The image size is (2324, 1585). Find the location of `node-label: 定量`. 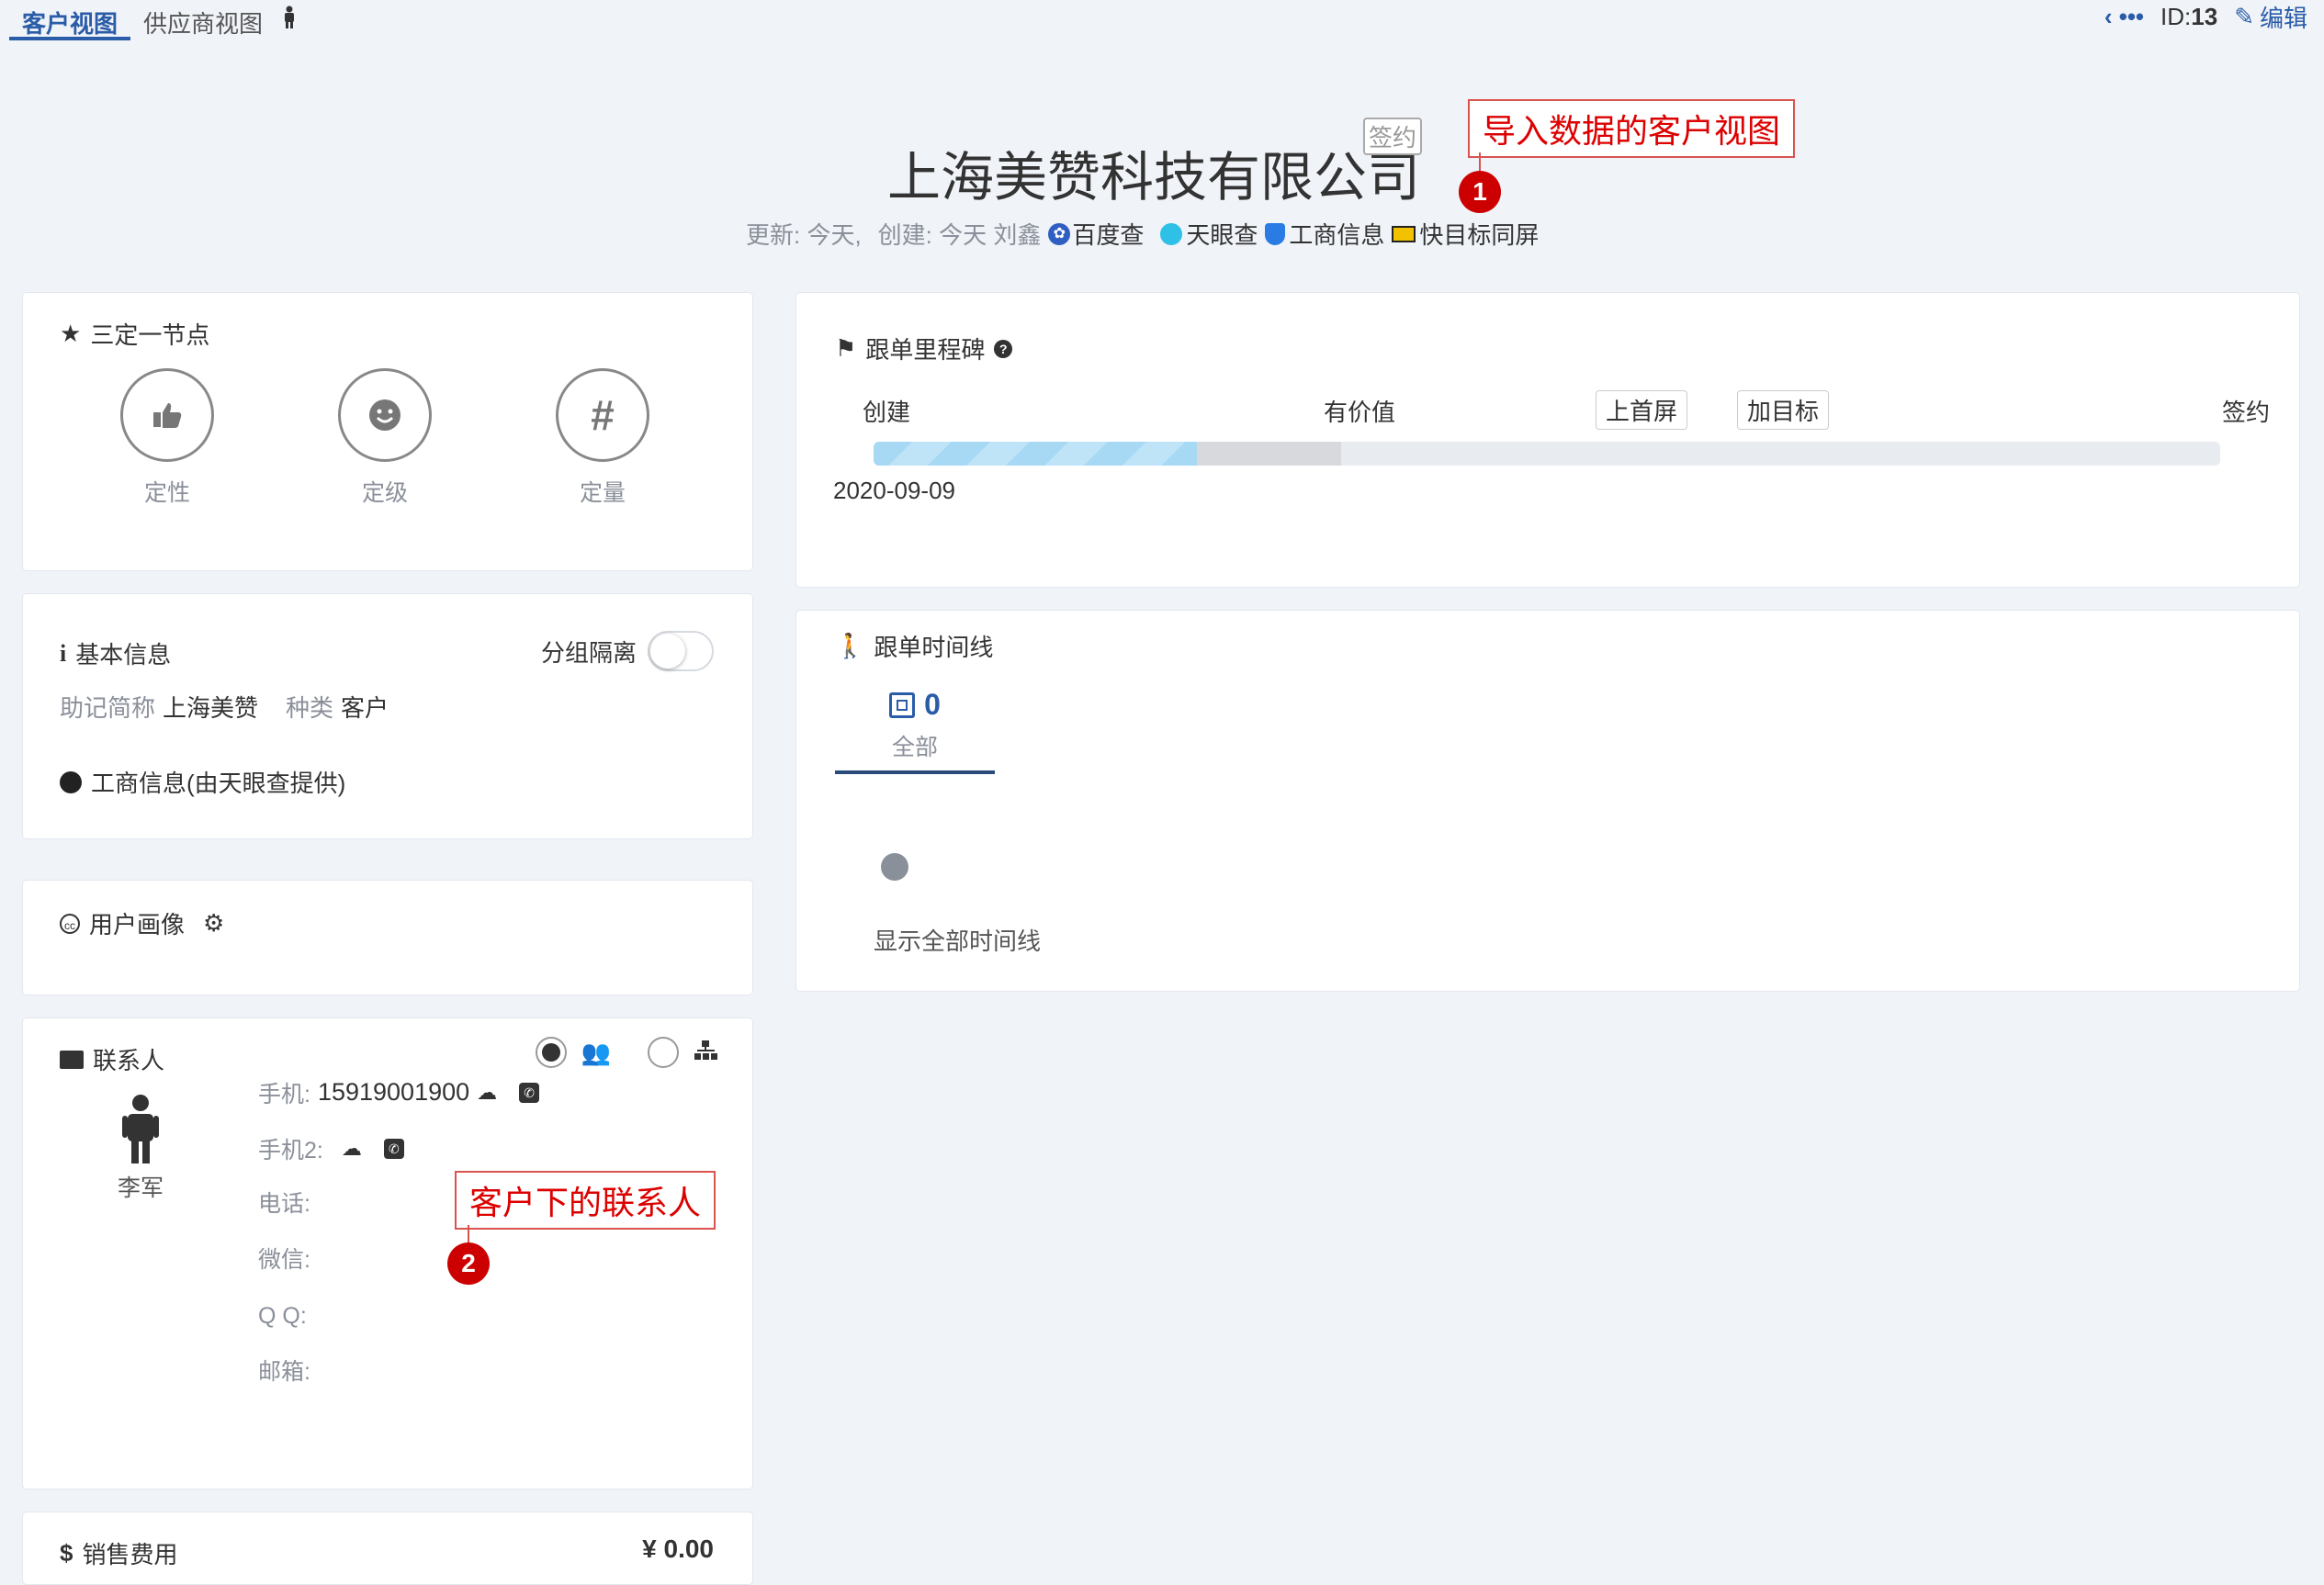

node-label: 定量 is located at coordinates (602, 493).